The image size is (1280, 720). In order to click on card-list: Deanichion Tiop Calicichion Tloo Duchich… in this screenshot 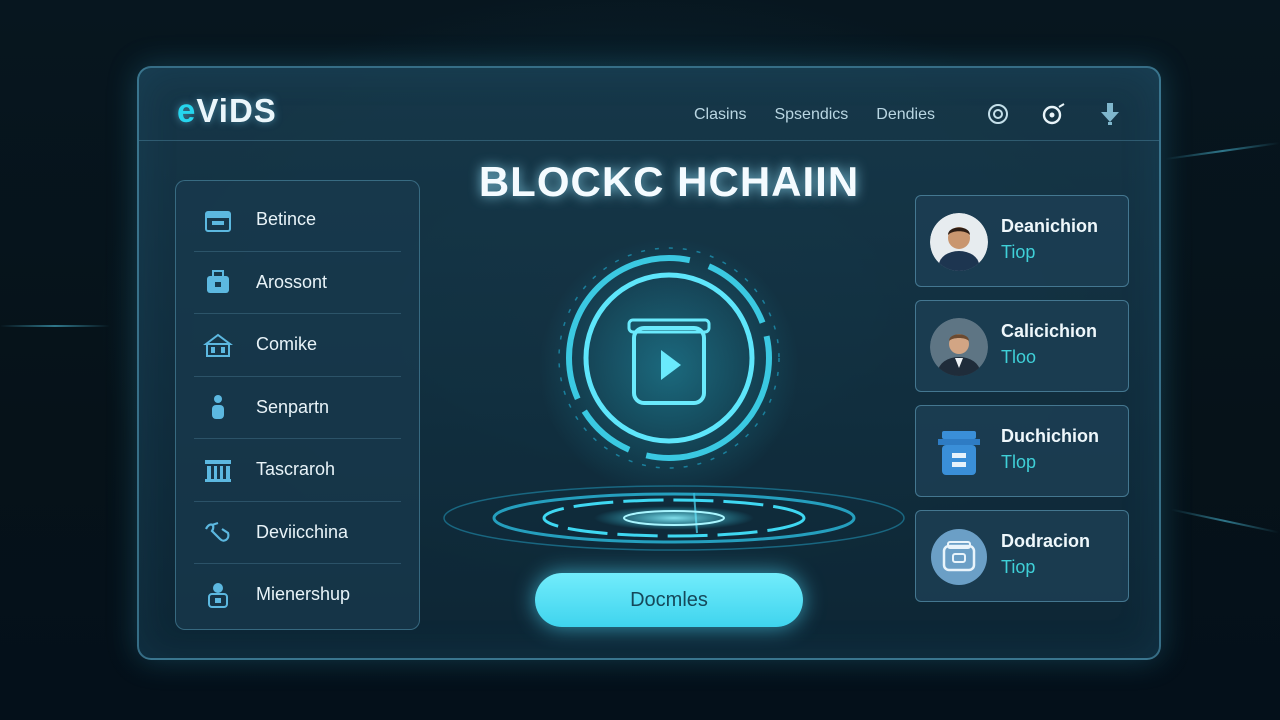, I will do `click(1022, 405)`.